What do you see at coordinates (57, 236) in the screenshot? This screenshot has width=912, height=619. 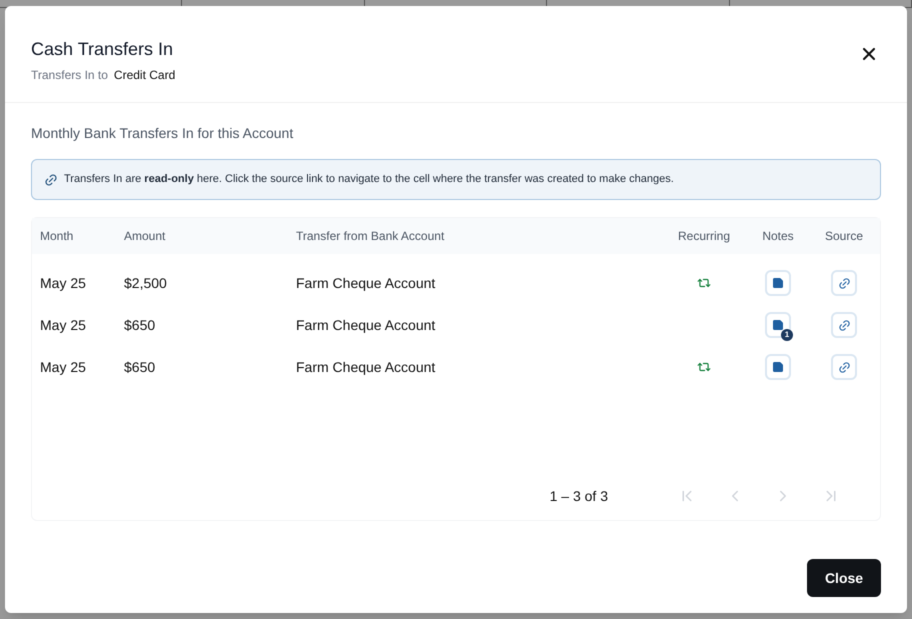 I see `column-header: Month` at bounding box center [57, 236].